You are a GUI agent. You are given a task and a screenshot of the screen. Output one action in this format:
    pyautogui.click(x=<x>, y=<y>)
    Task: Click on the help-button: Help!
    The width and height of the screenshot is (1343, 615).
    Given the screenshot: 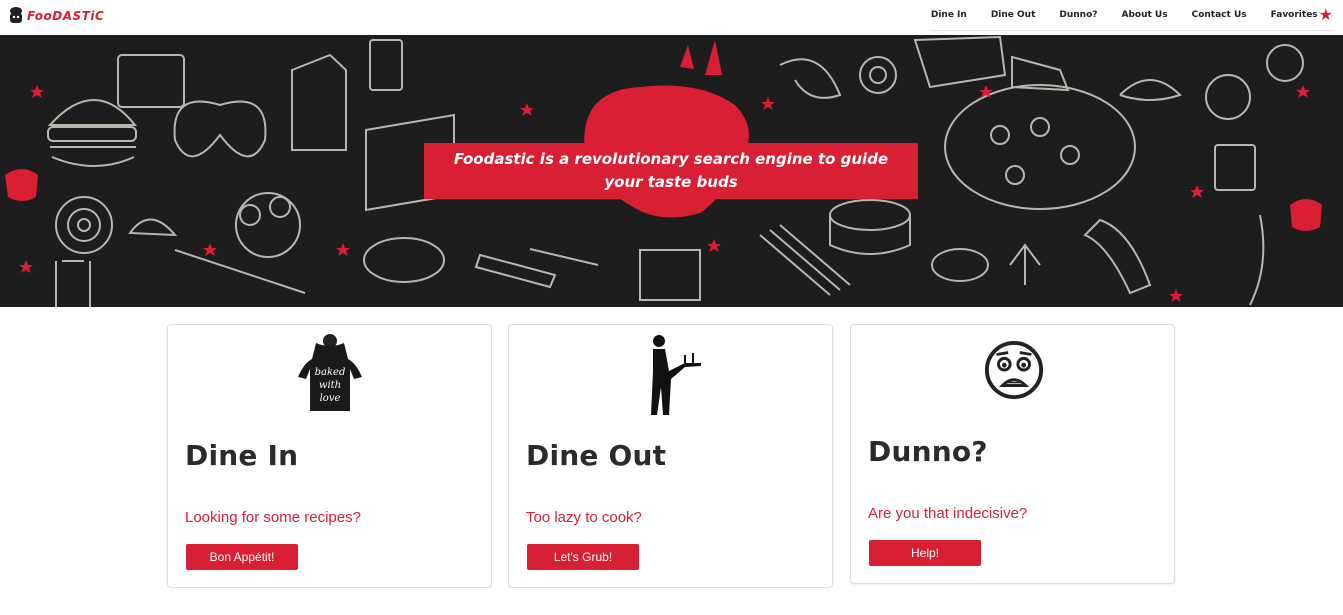 What is the action you would take?
    pyautogui.click(x=925, y=553)
    